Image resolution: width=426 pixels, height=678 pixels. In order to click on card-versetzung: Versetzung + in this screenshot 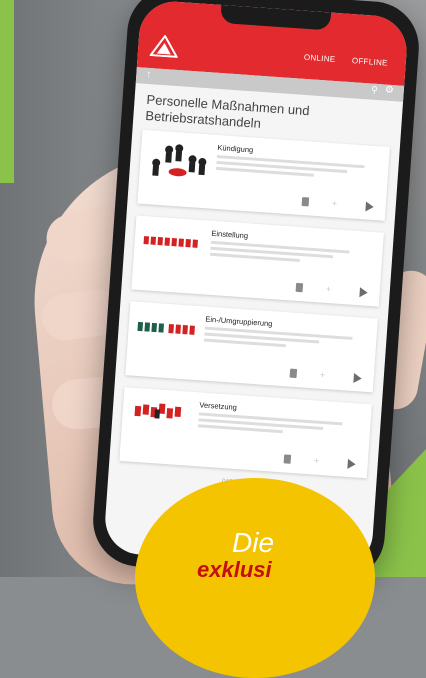, I will do `click(245, 433)`.